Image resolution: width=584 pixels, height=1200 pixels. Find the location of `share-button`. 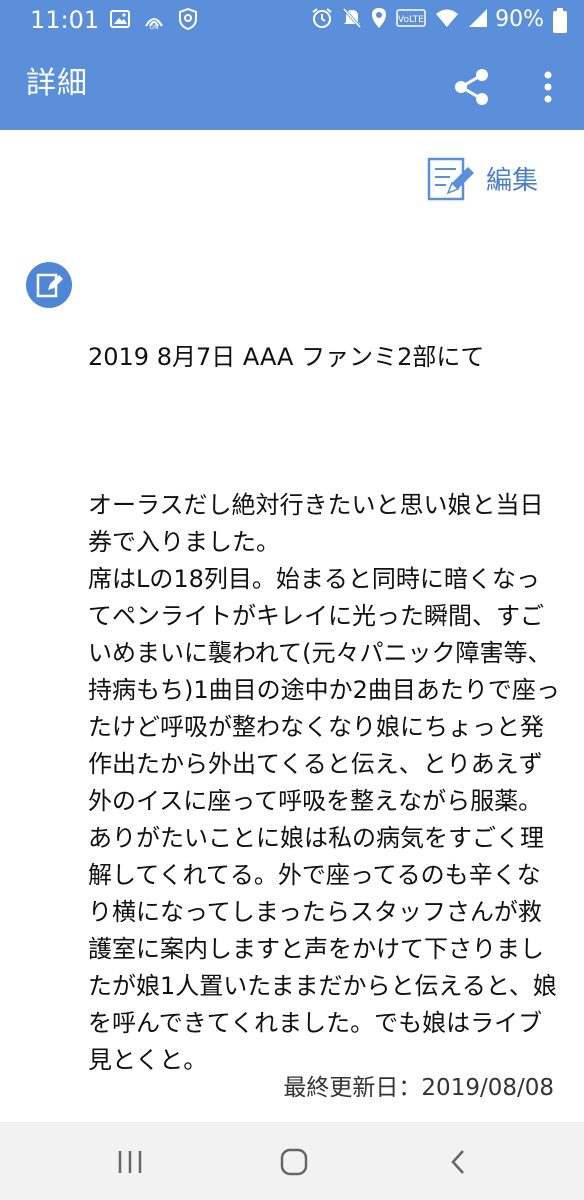

share-button is located at coordinates (472, 87).